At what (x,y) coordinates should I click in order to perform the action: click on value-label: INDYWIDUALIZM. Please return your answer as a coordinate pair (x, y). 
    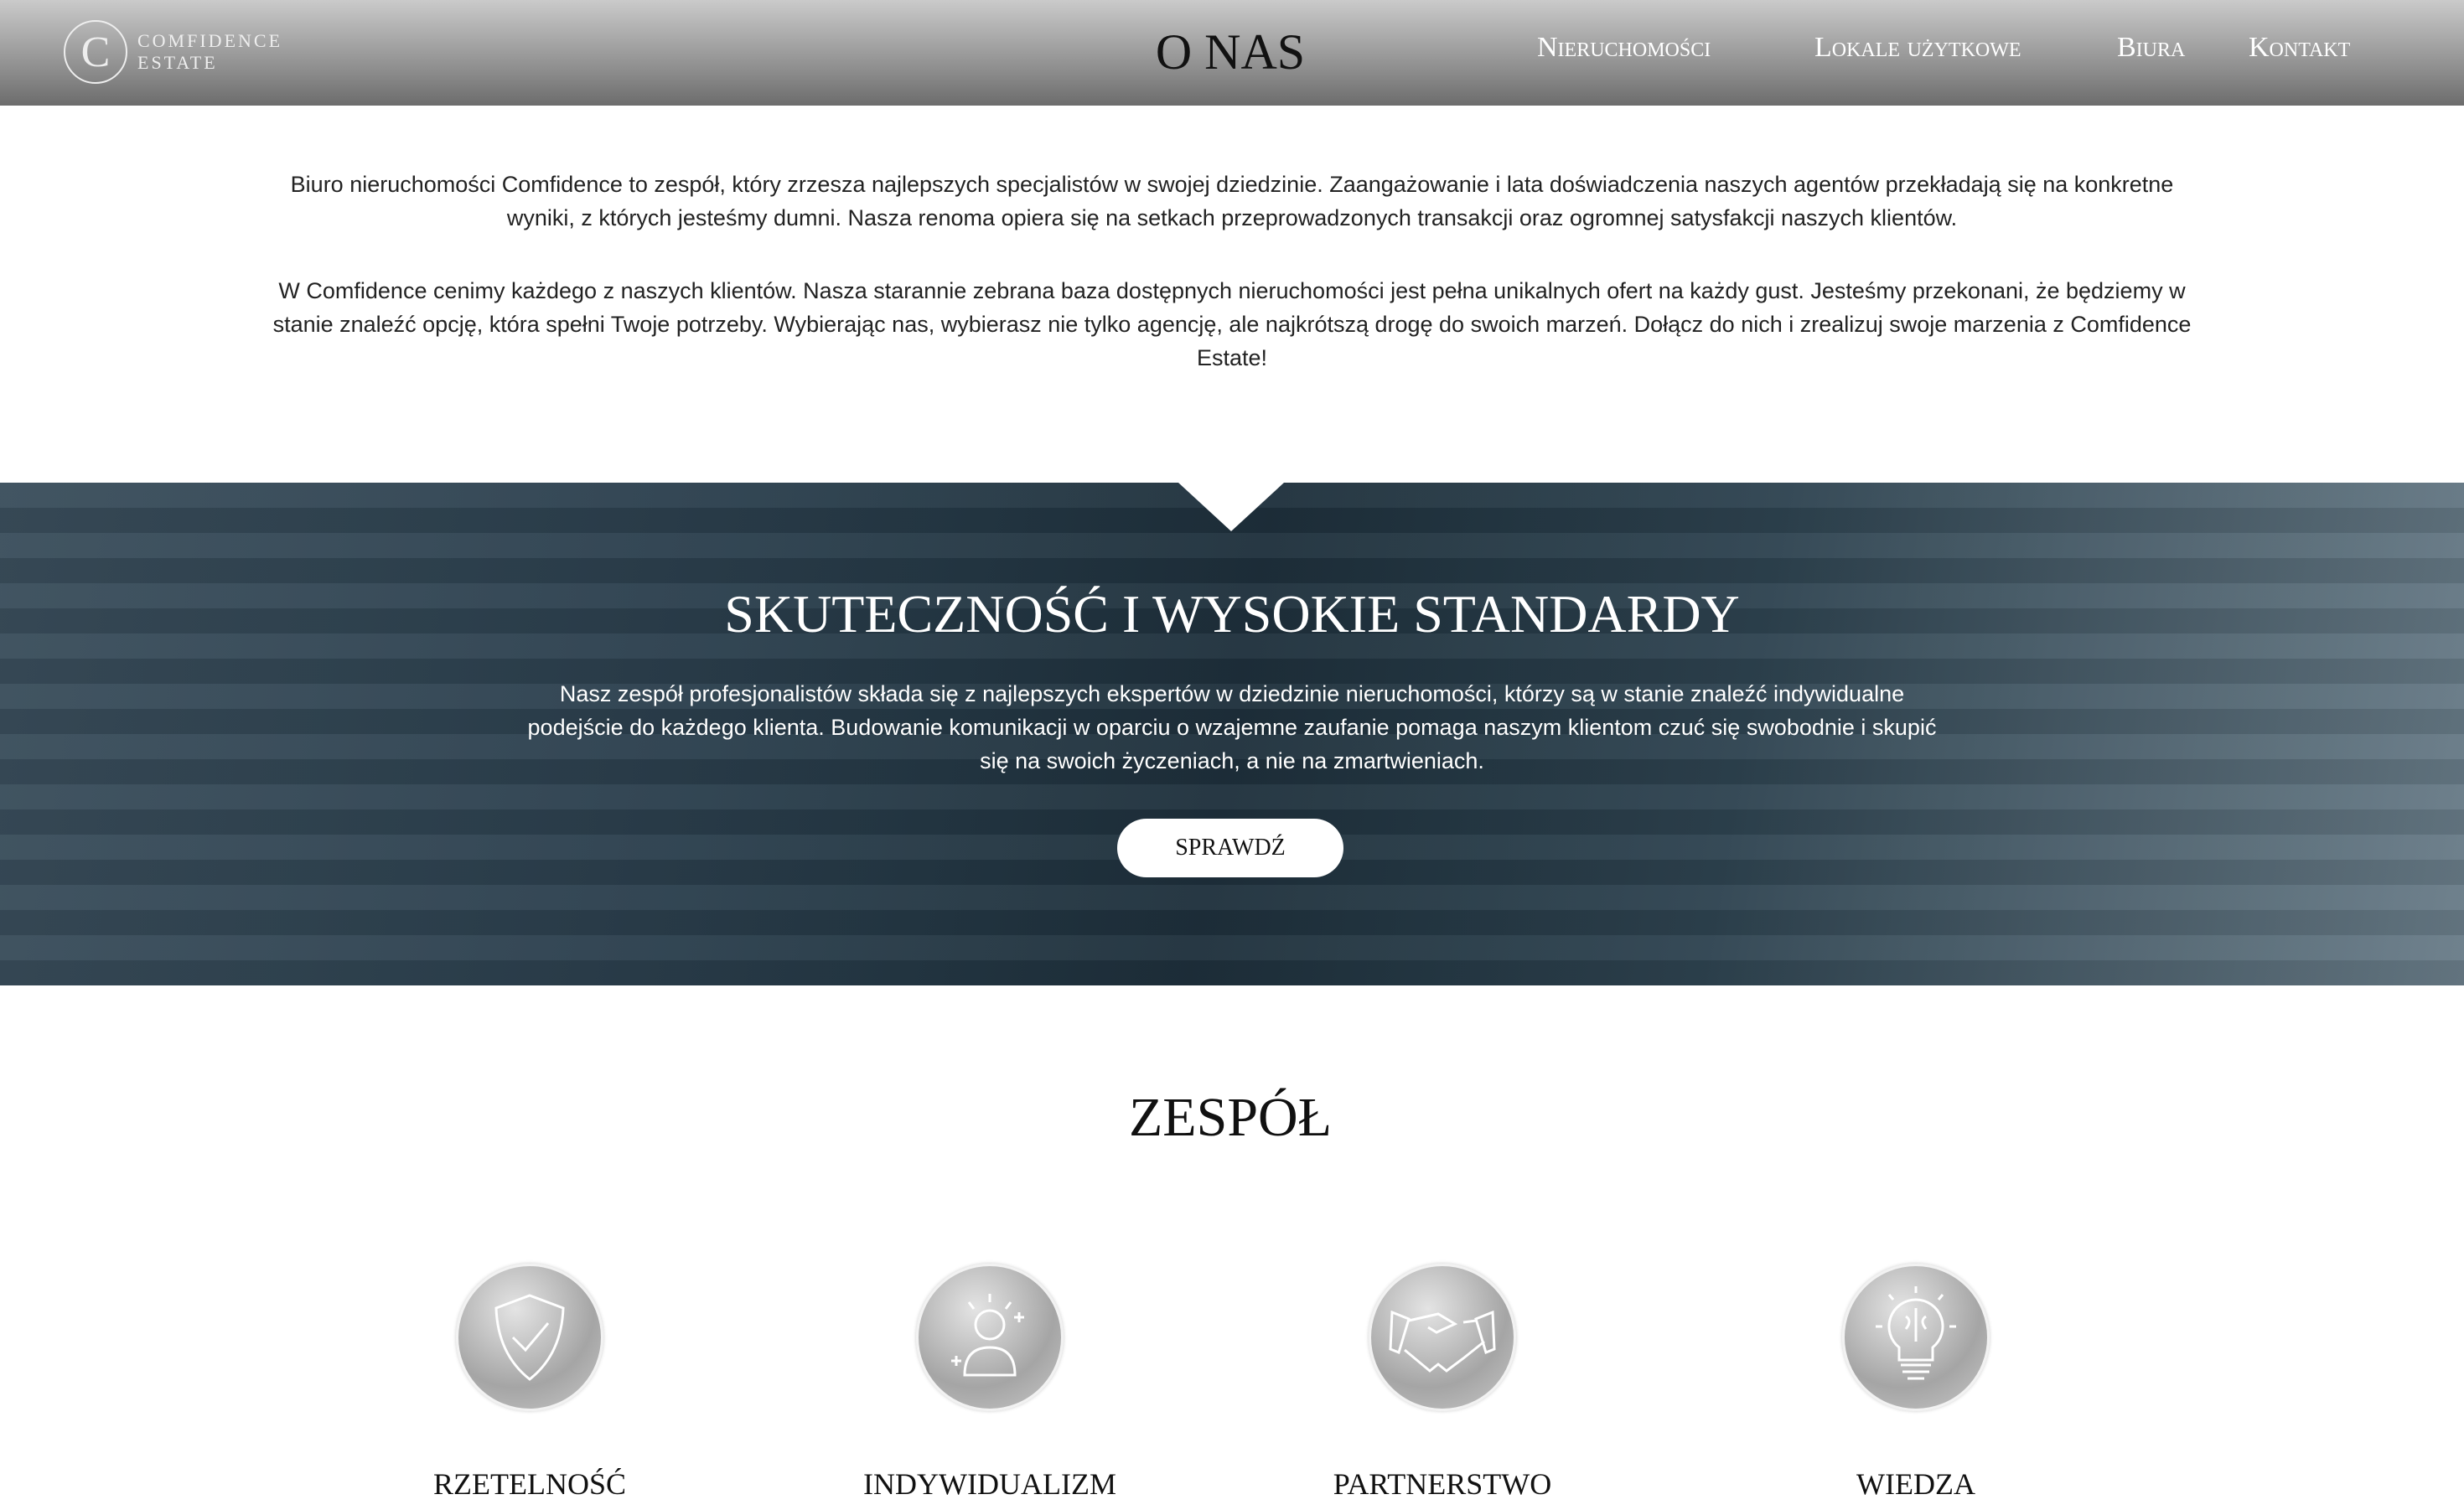
    Looking at the image, I should click on (989, 1484).